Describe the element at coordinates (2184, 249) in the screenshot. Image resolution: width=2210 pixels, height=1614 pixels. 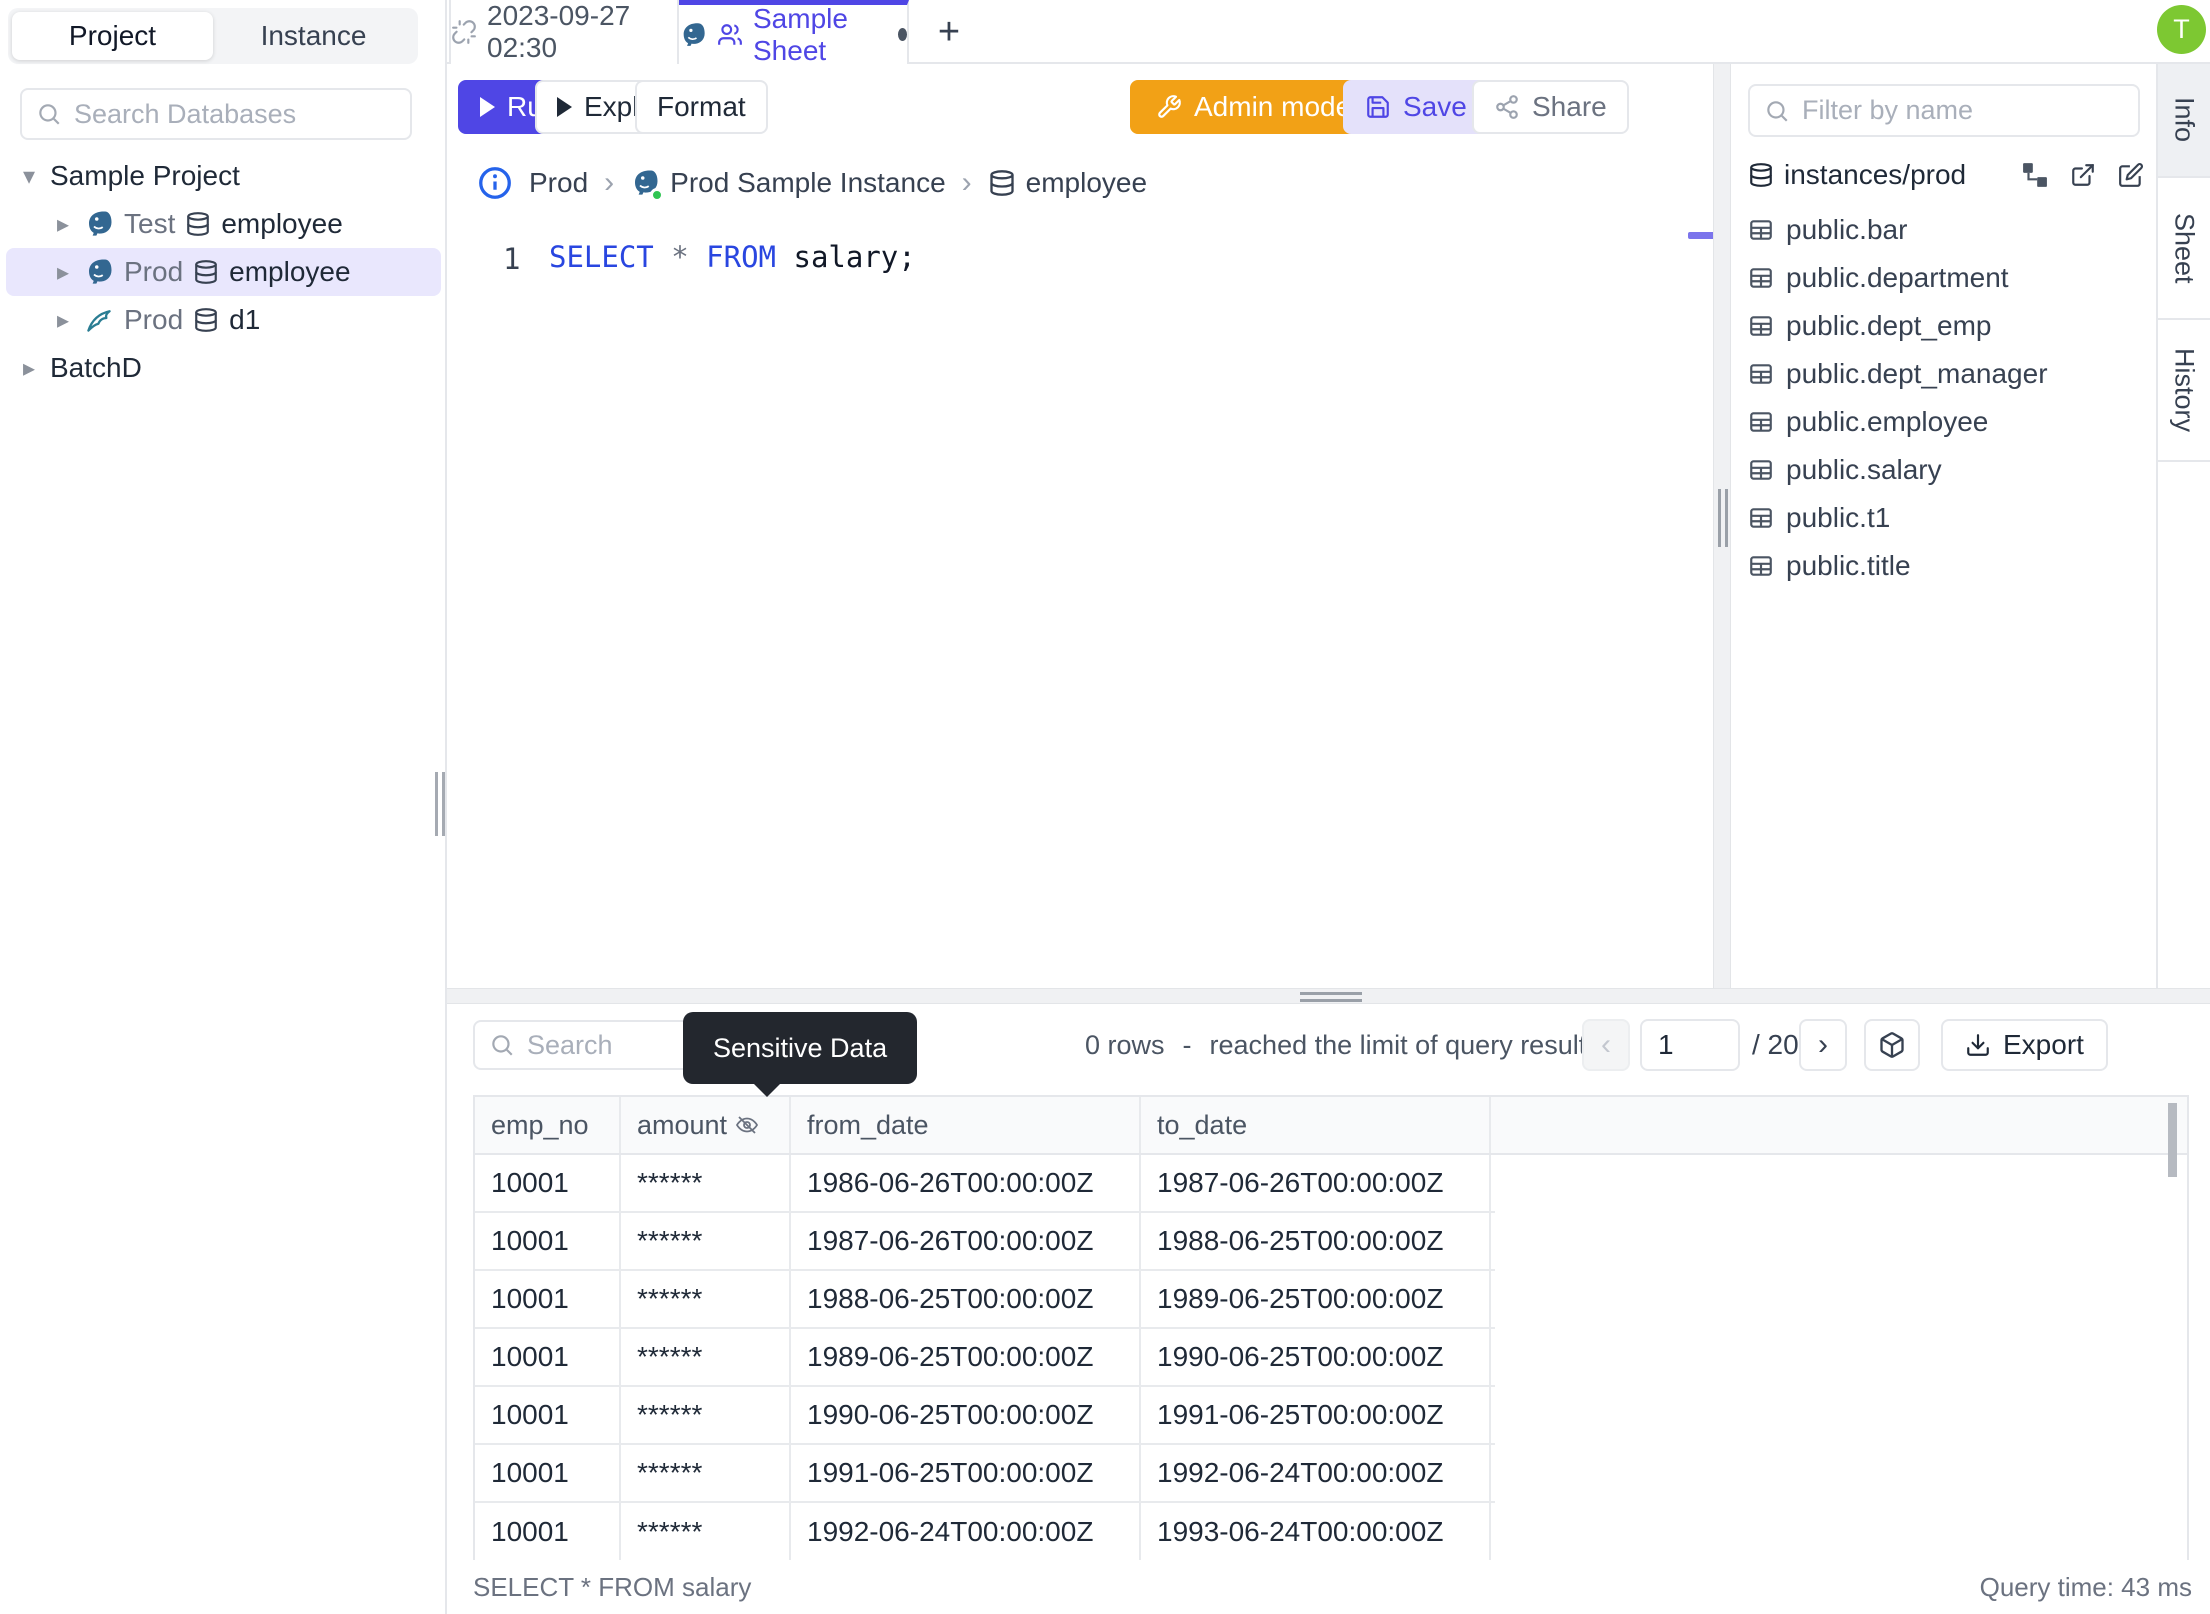
I see `tab-sheet: Sheet` at that location.